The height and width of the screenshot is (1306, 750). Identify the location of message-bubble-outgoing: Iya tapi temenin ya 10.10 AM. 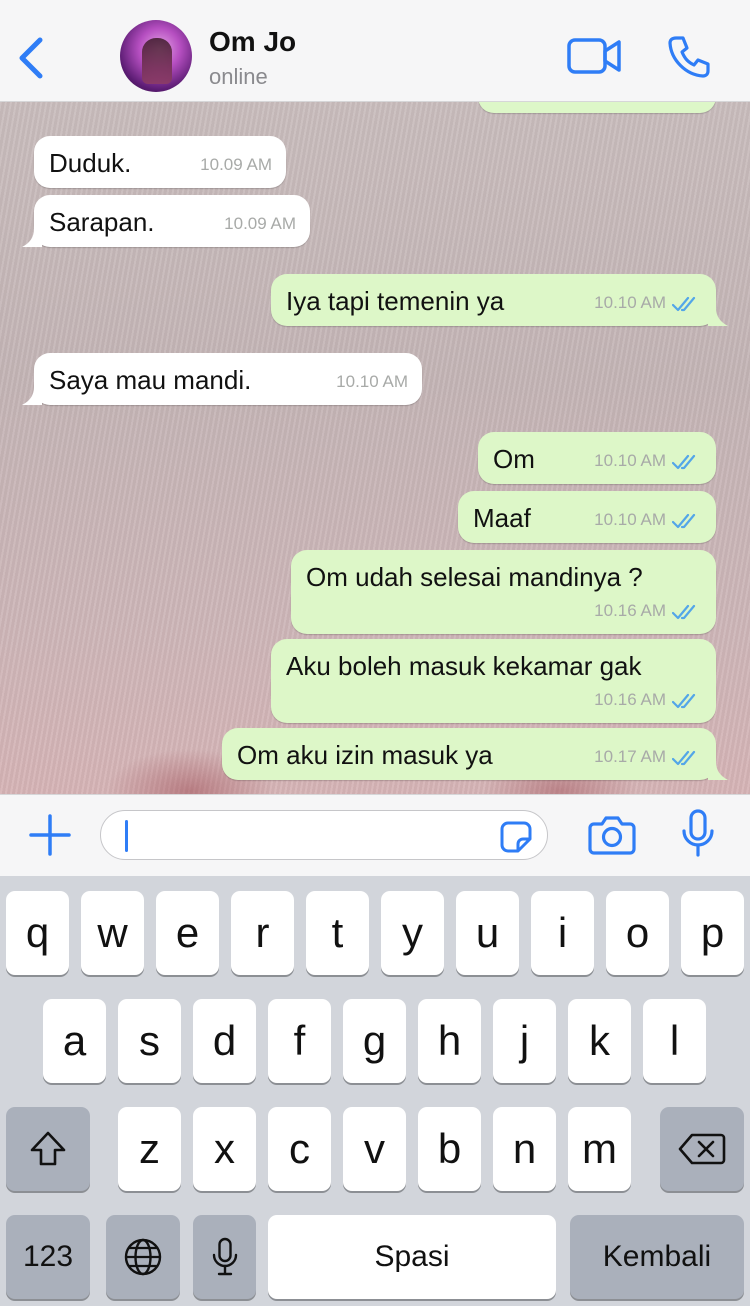
(499, 300).